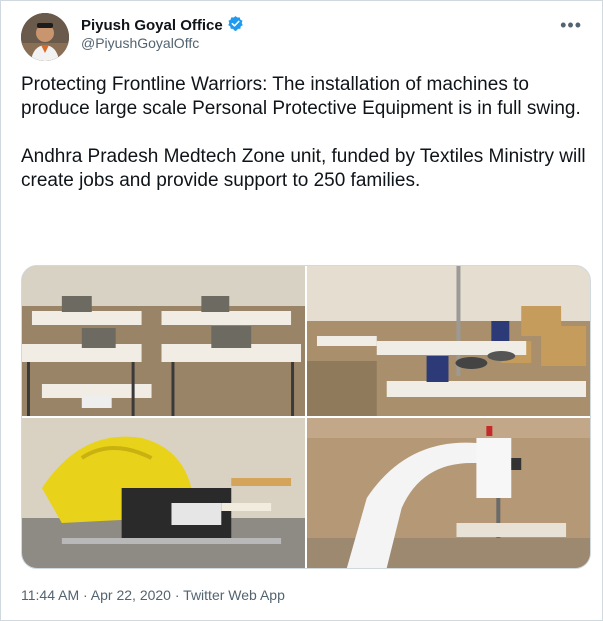 This screenshot has width=603, height=621. Describe the element at coordinates (235, 25) in the screenshot. I see `verified-badge-icon` at that location.